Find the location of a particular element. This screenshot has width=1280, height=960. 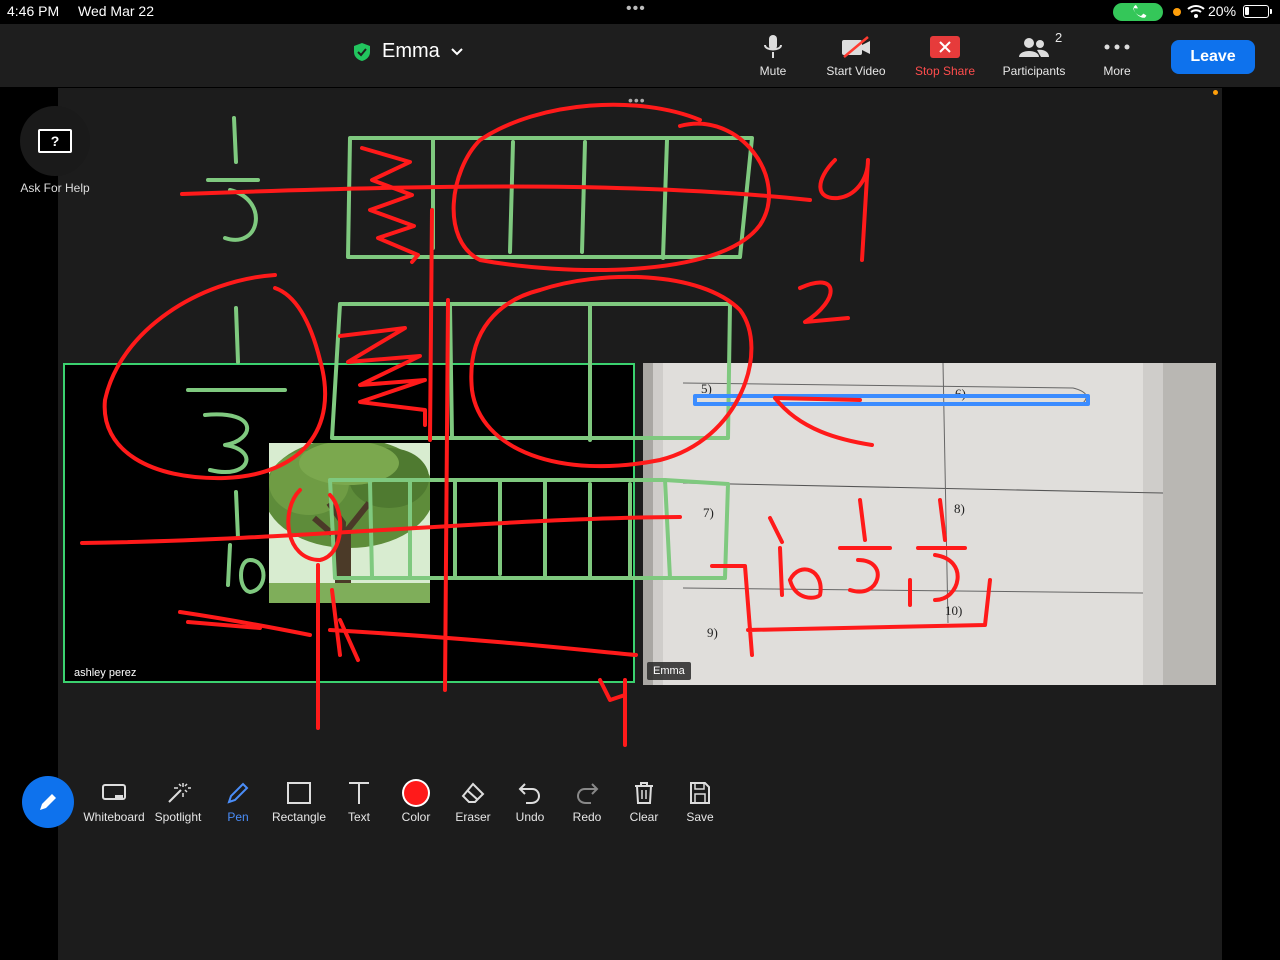

battery-icon is located at coordinates (1257, 11).